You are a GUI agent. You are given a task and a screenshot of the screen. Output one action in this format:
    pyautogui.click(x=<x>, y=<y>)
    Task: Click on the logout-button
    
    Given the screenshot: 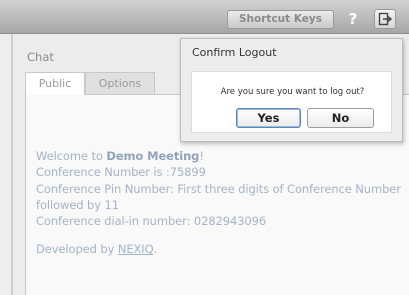 What is the action you would take?
    pyautogui.click(x=385, y=19)
    